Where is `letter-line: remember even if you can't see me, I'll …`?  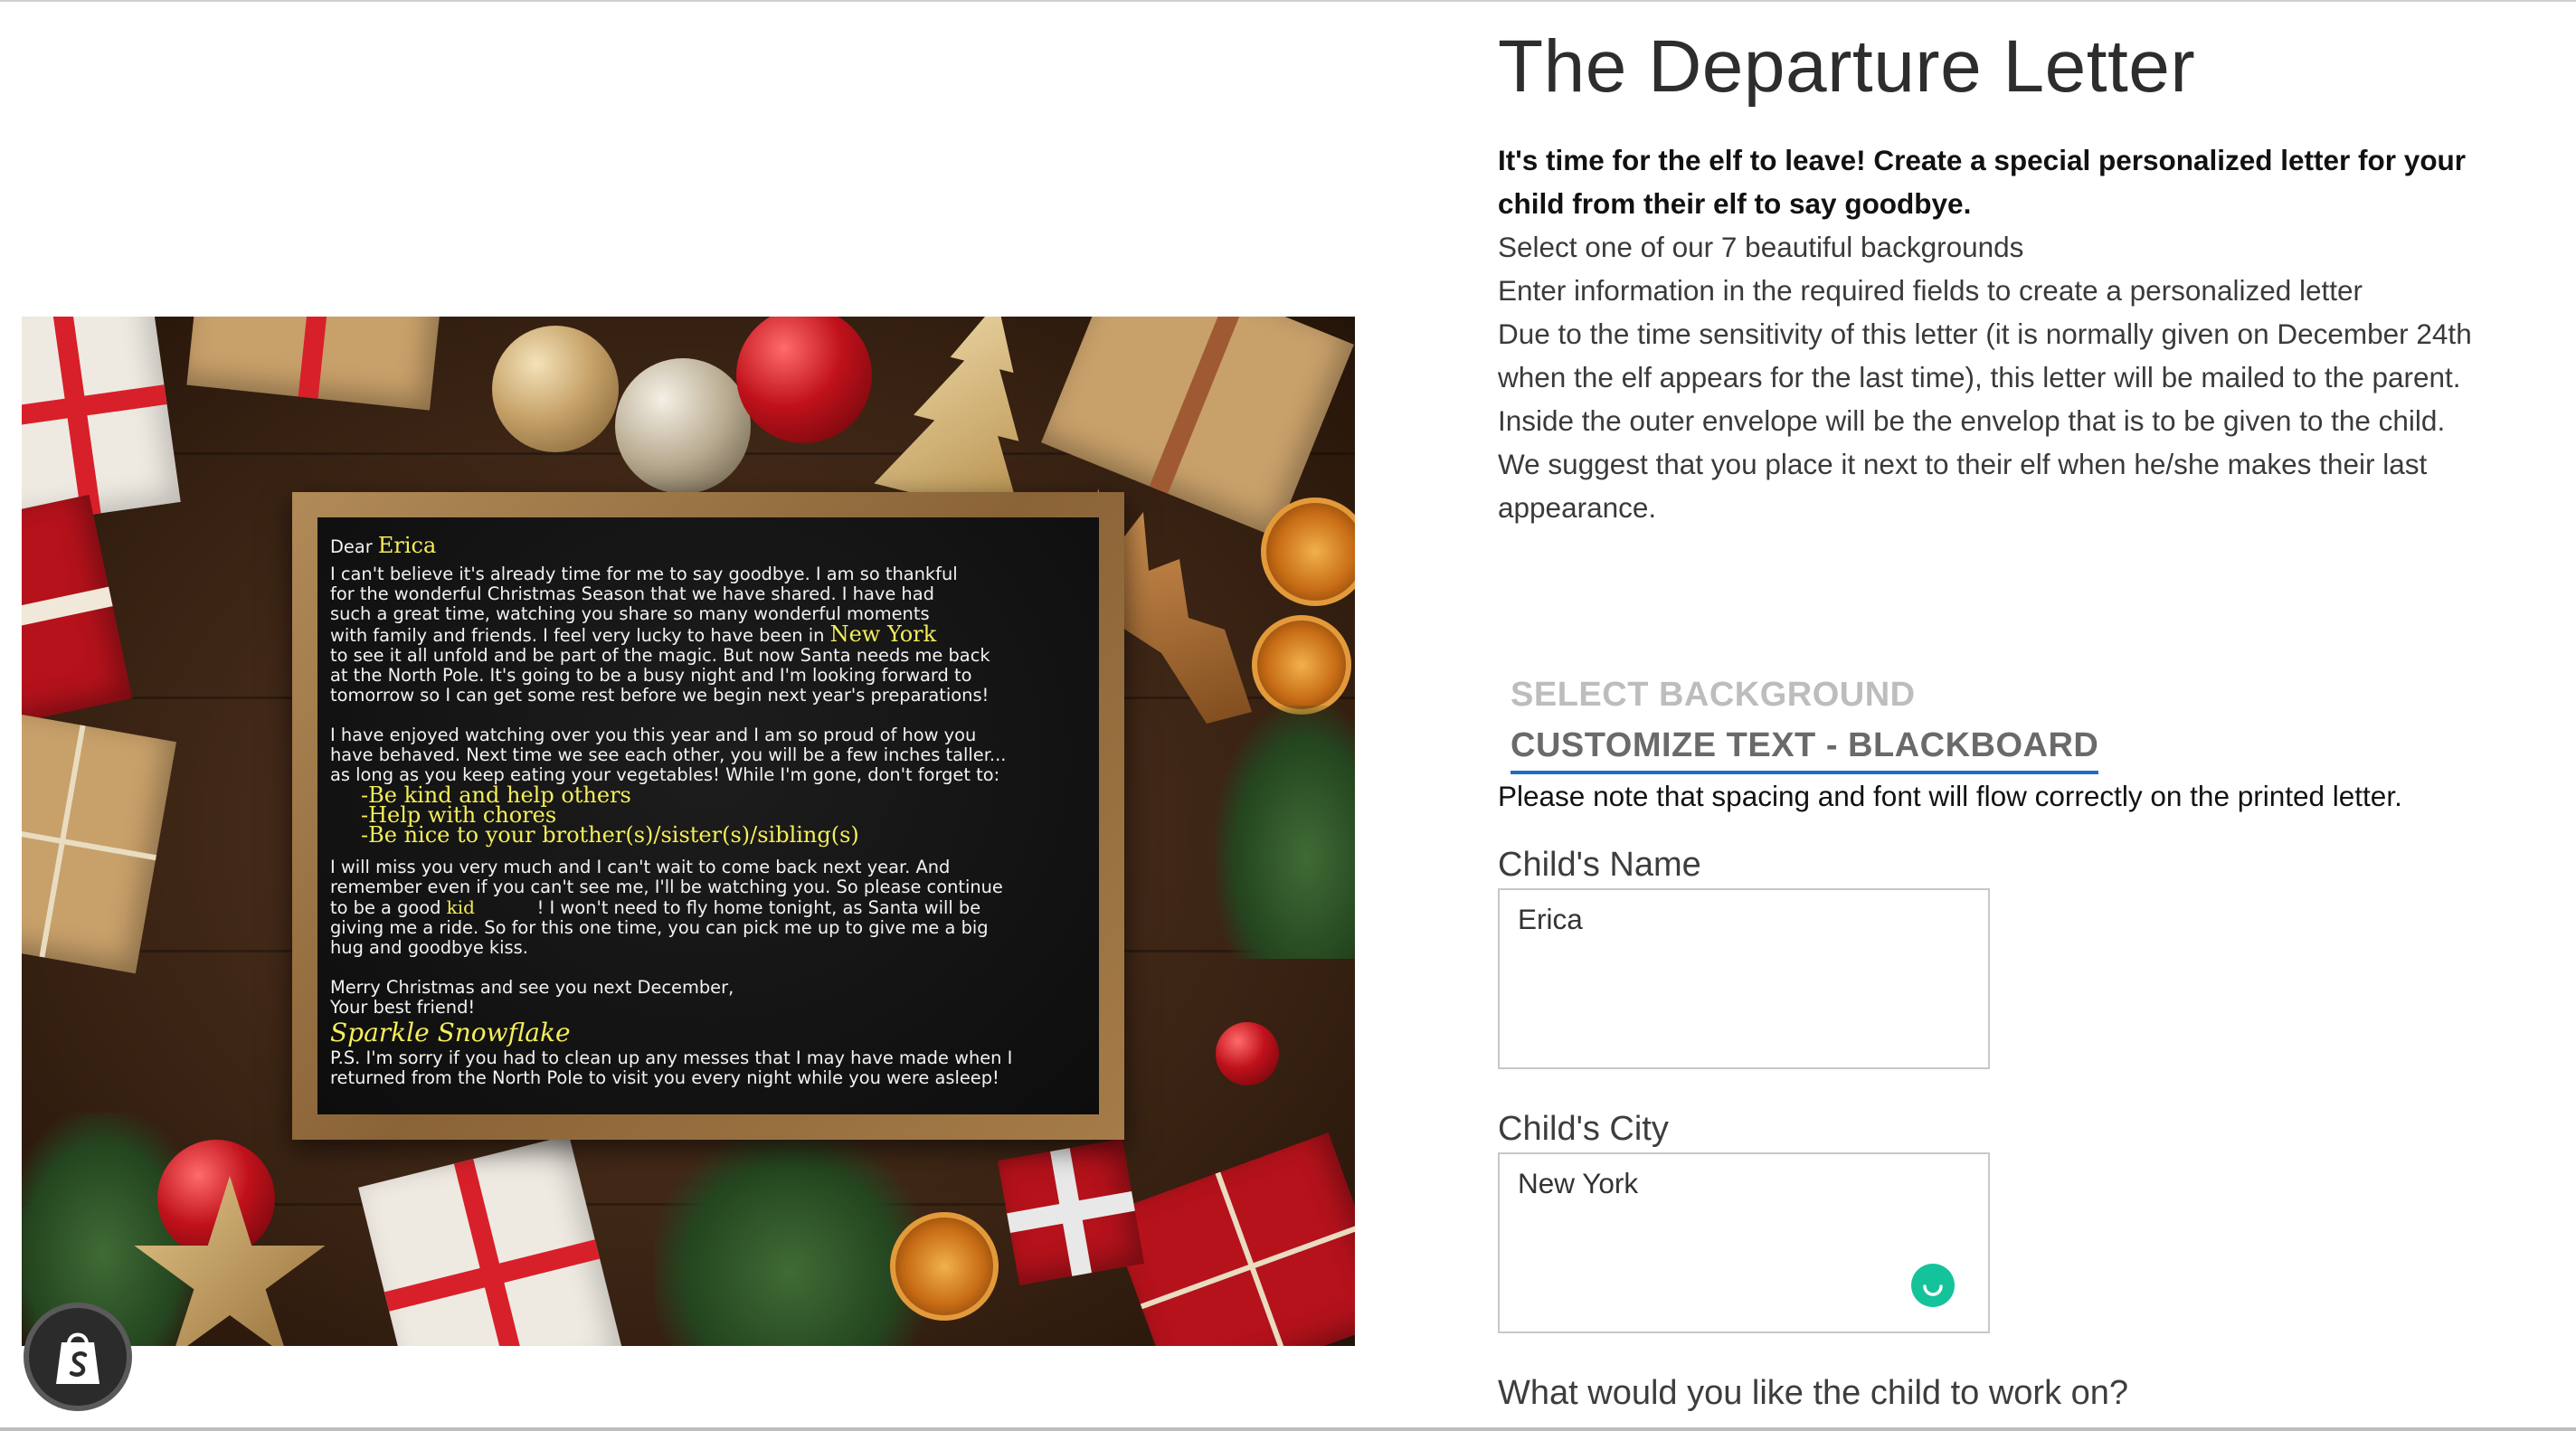
letter-line: remember even if you can't see me, I'll … is located at coordinates (666, 887).